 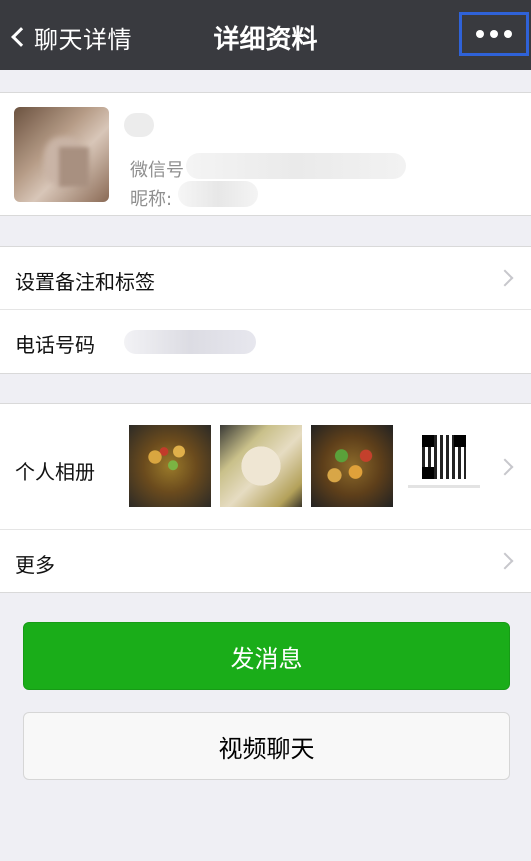 What do you see at coordinates (265, 278) in the screenshot?
I see `remark-tags-row: 设置备注和标签` at bounding box center [265, 278].